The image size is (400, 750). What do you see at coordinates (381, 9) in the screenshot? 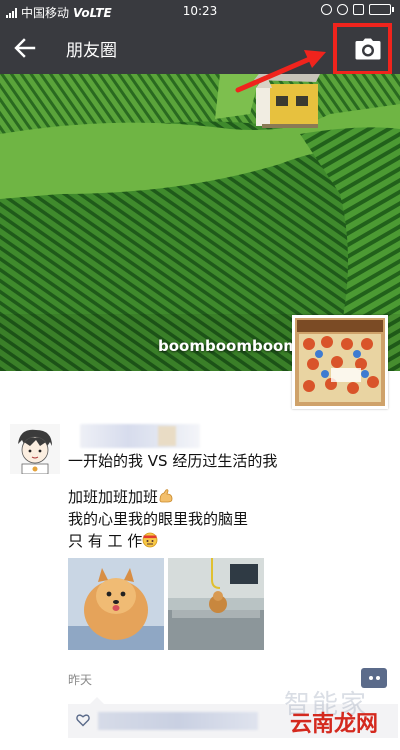
I see `battery-icon` at bounding box center [381, 9].